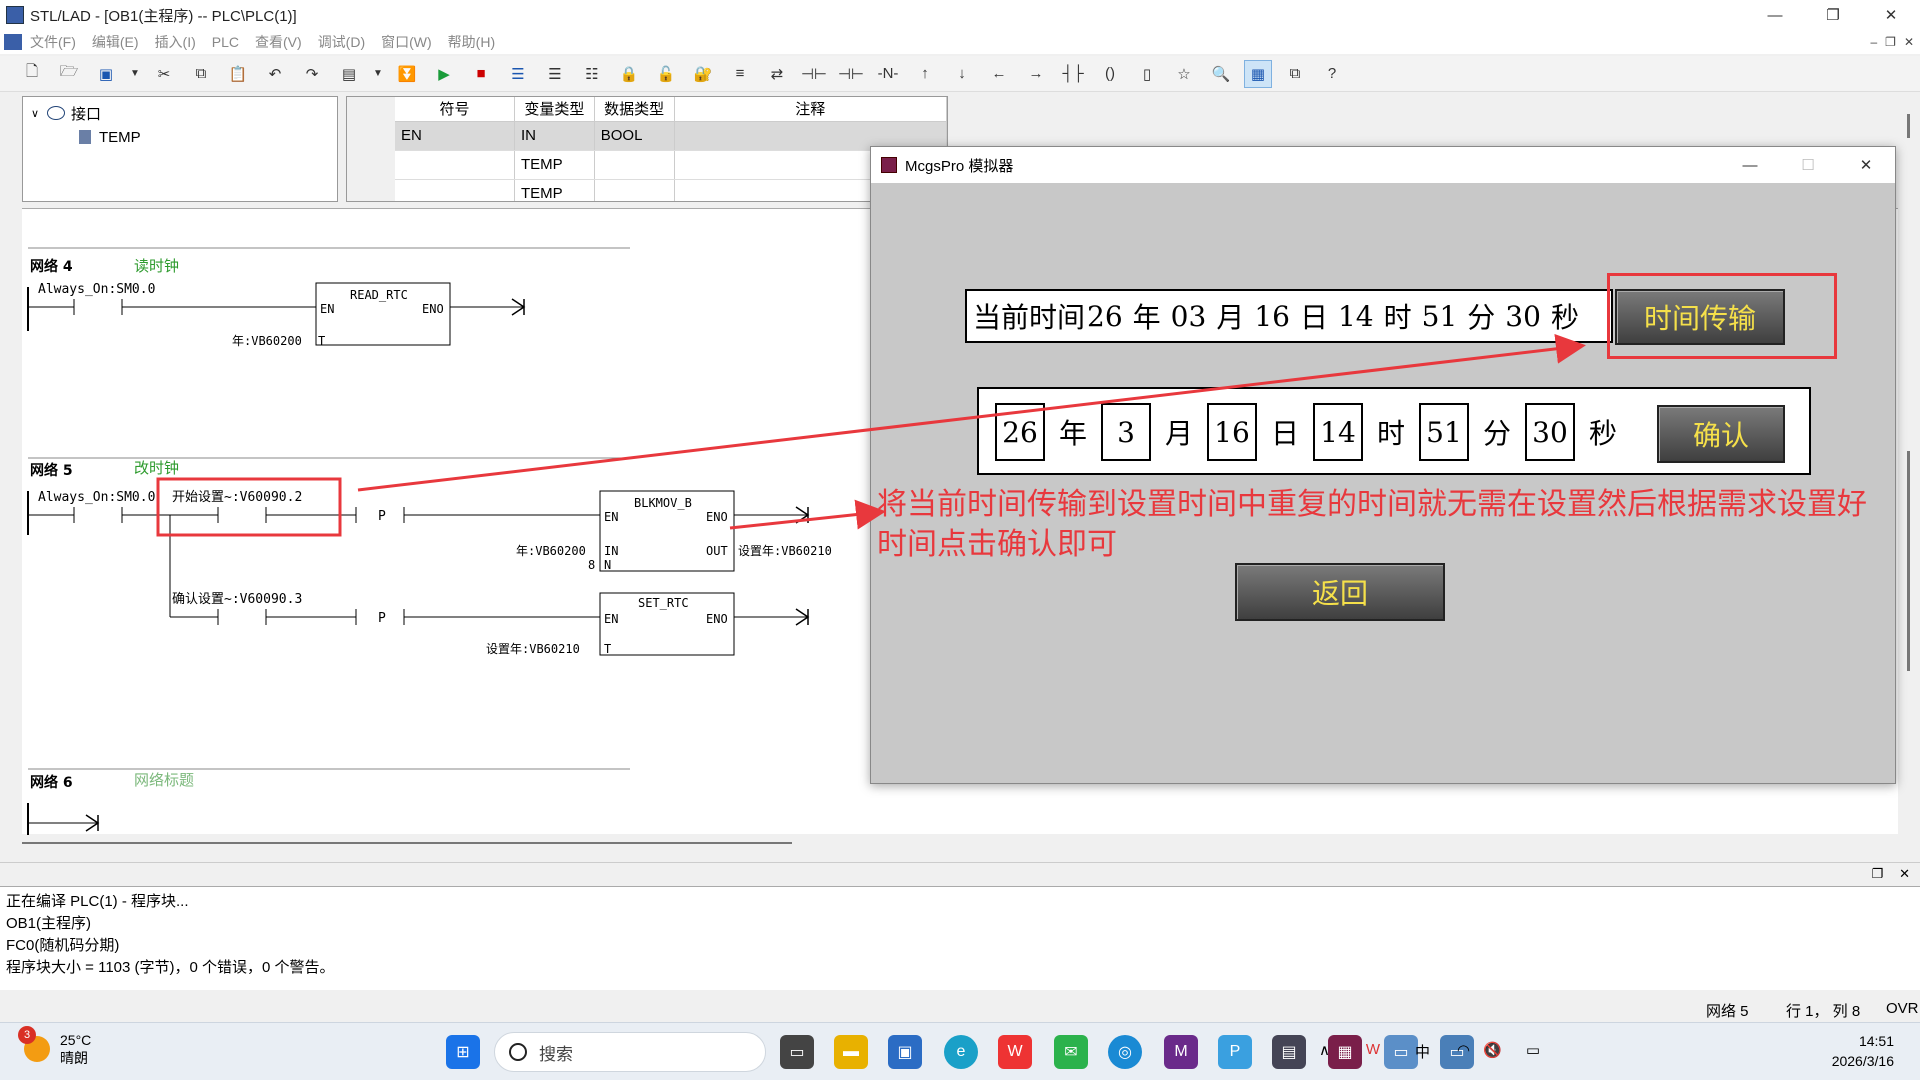 This screenshot has width=1920, height=1080. Describe the element at coordinates (1873, 42) in the screenshot. I see `mdi-minimize-button: –` at that location.